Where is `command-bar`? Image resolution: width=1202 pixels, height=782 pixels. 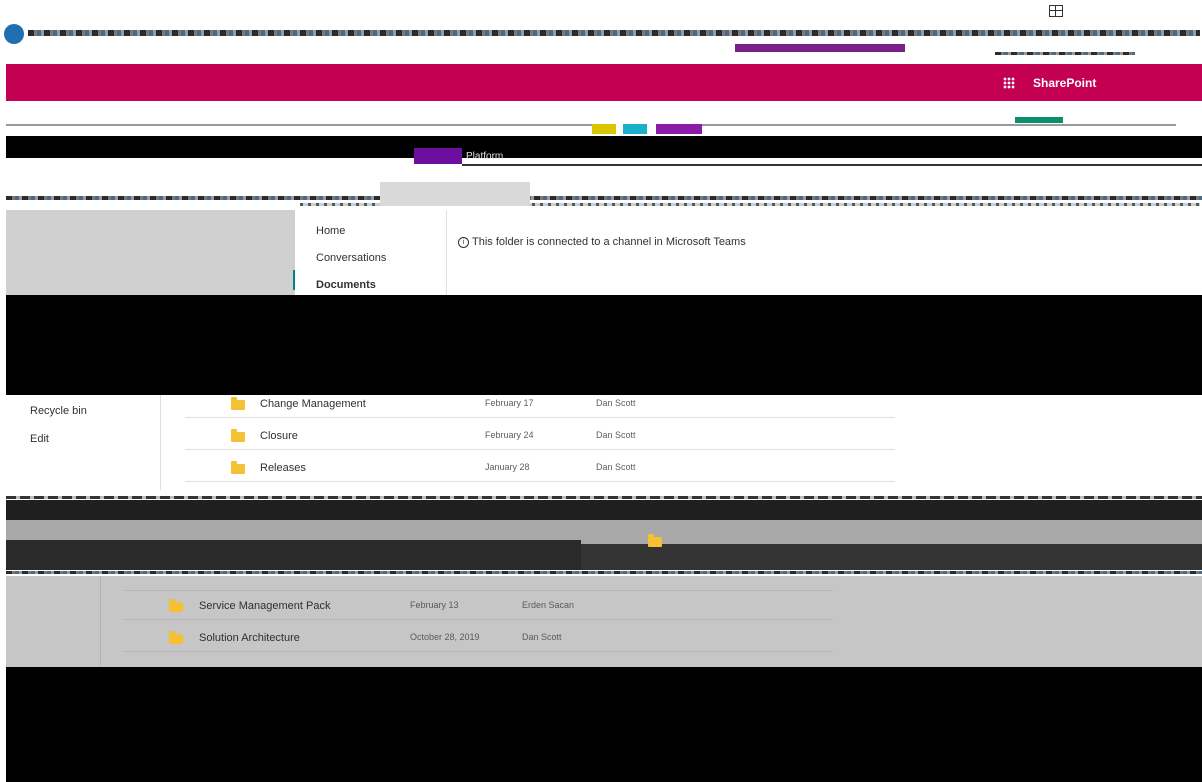 command-bar is located at coordinates (604, 198).